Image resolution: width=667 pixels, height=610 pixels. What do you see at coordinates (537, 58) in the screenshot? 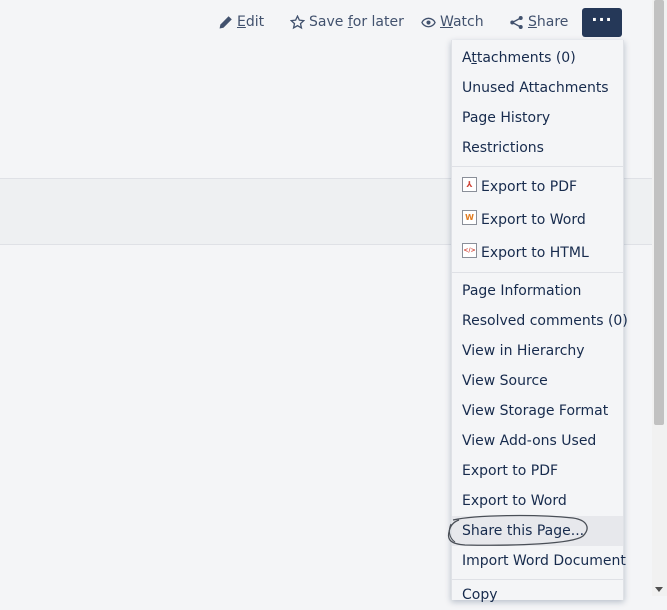
I see `menu-item-attachments: Attachments (0)` at bounding box center [537, 58].